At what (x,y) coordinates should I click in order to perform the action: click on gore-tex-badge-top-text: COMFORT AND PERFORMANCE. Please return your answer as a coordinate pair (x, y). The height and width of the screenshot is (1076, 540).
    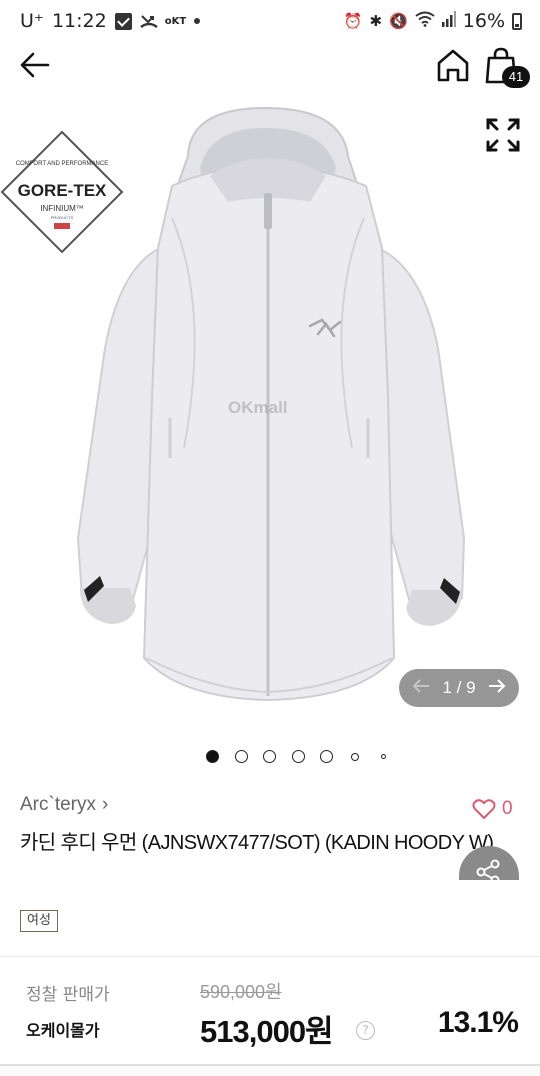
    Looking at the image, I should click on (62, 164).